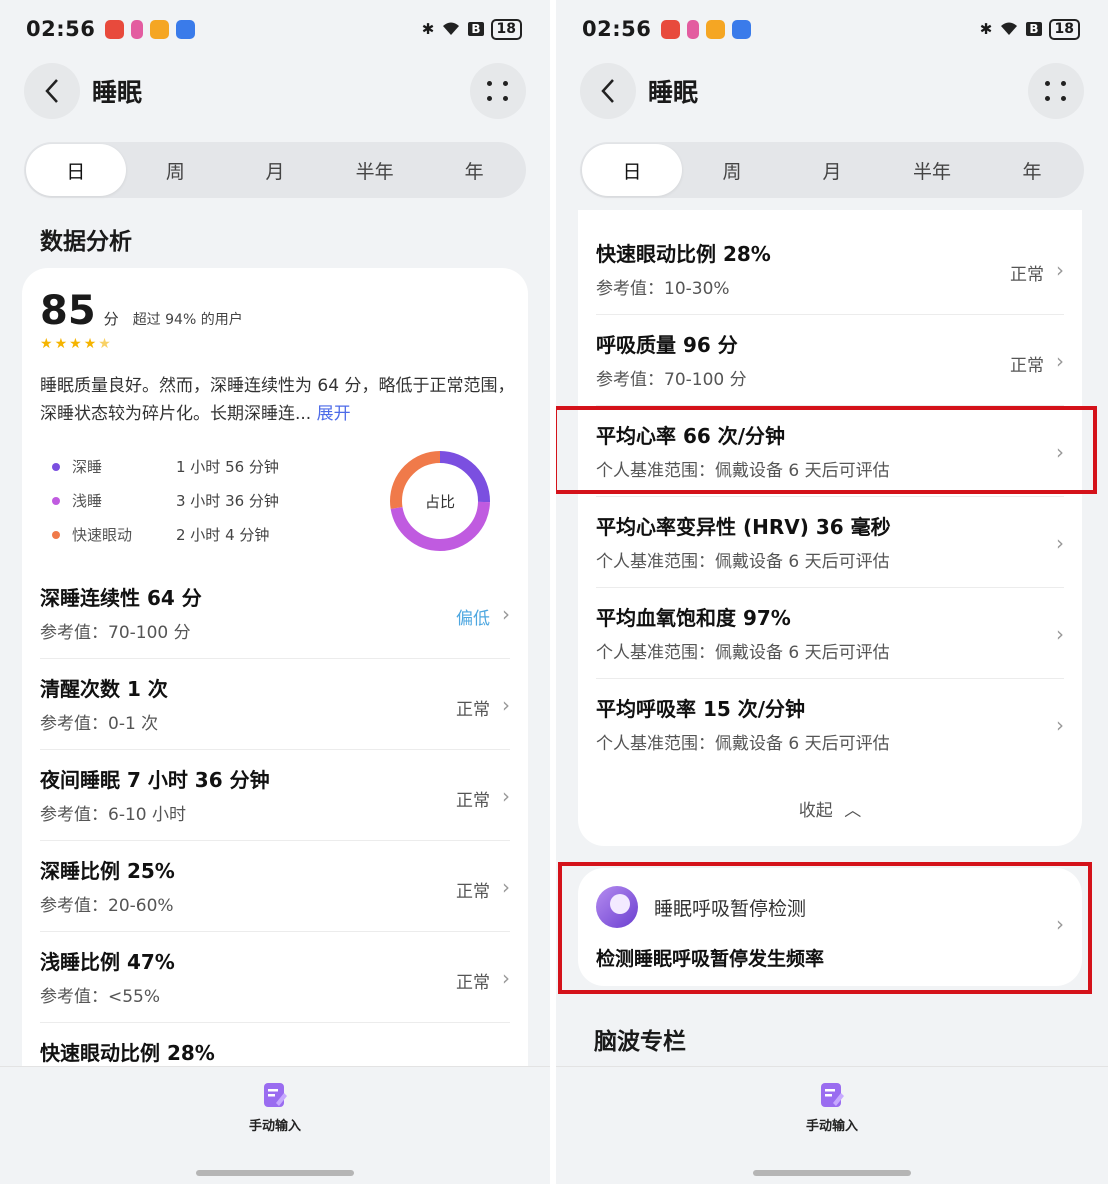 The image size is (1108, 1184). I want to click on edit-note-icon, so click(275, 1095).